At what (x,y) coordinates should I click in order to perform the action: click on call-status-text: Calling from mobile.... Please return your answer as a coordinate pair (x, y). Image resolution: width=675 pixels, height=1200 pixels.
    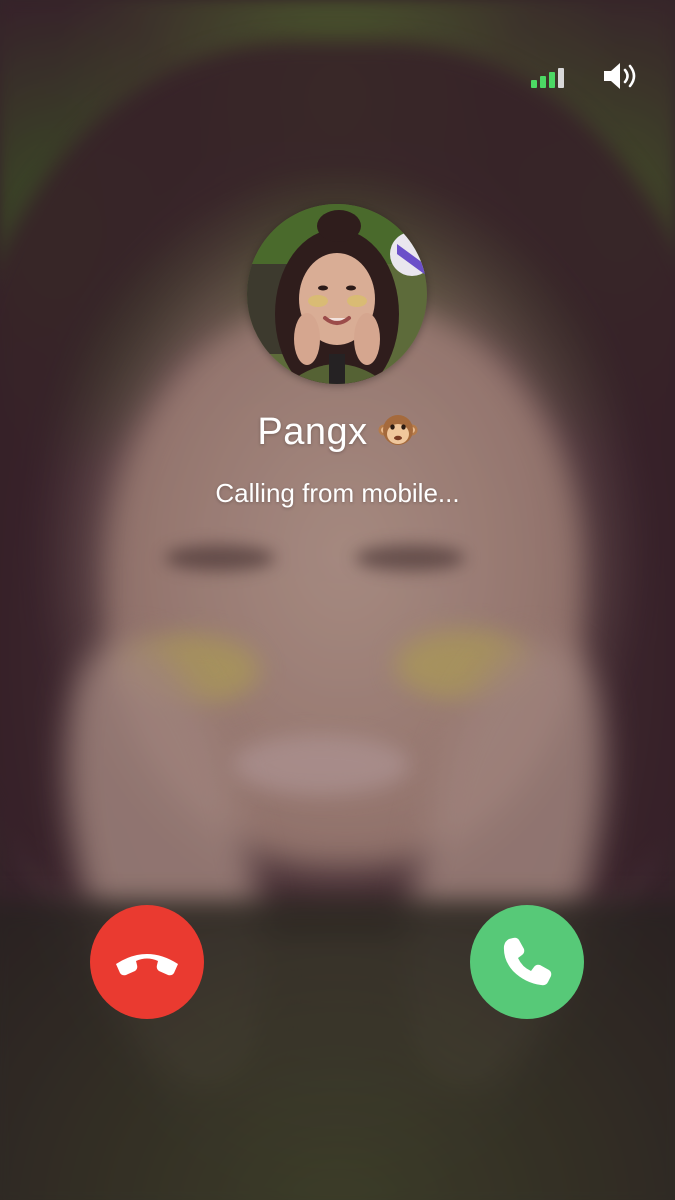
    Looking at the image, I should click on (337, 493).